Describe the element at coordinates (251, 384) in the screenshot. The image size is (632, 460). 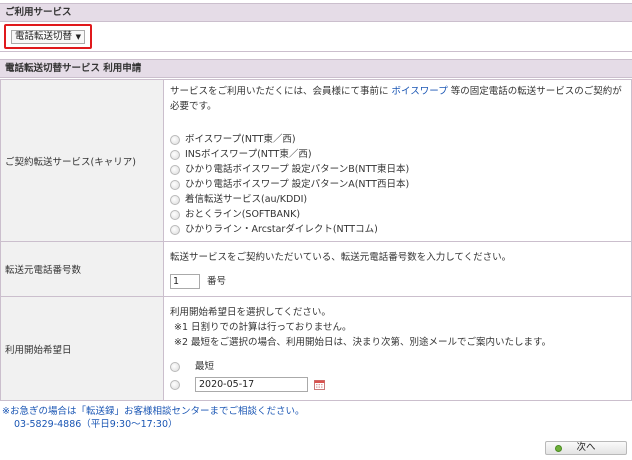
I see `date-input: 2020-05-17` at that location.